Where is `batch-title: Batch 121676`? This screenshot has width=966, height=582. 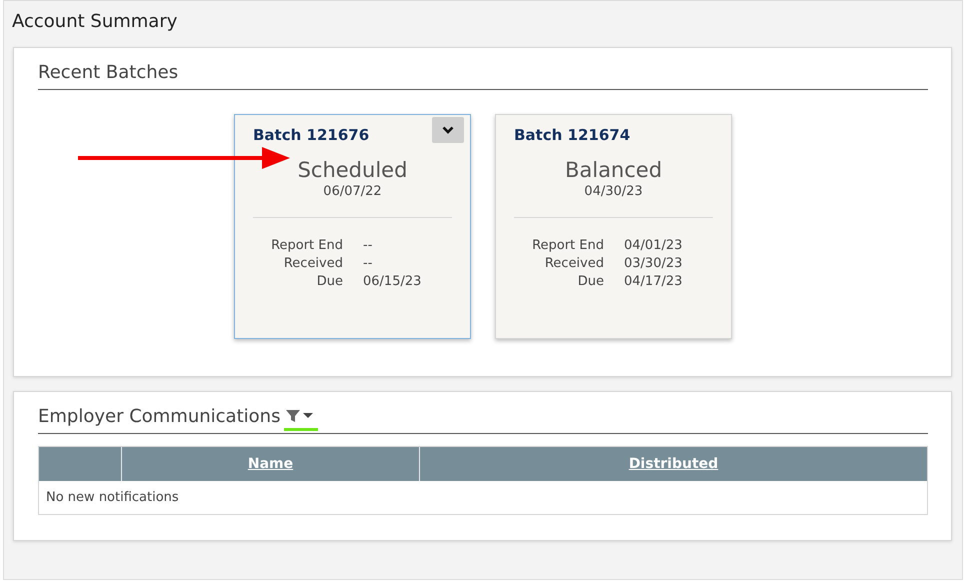
batch-title: Batch 121676 is located at coordinates (311, 135).